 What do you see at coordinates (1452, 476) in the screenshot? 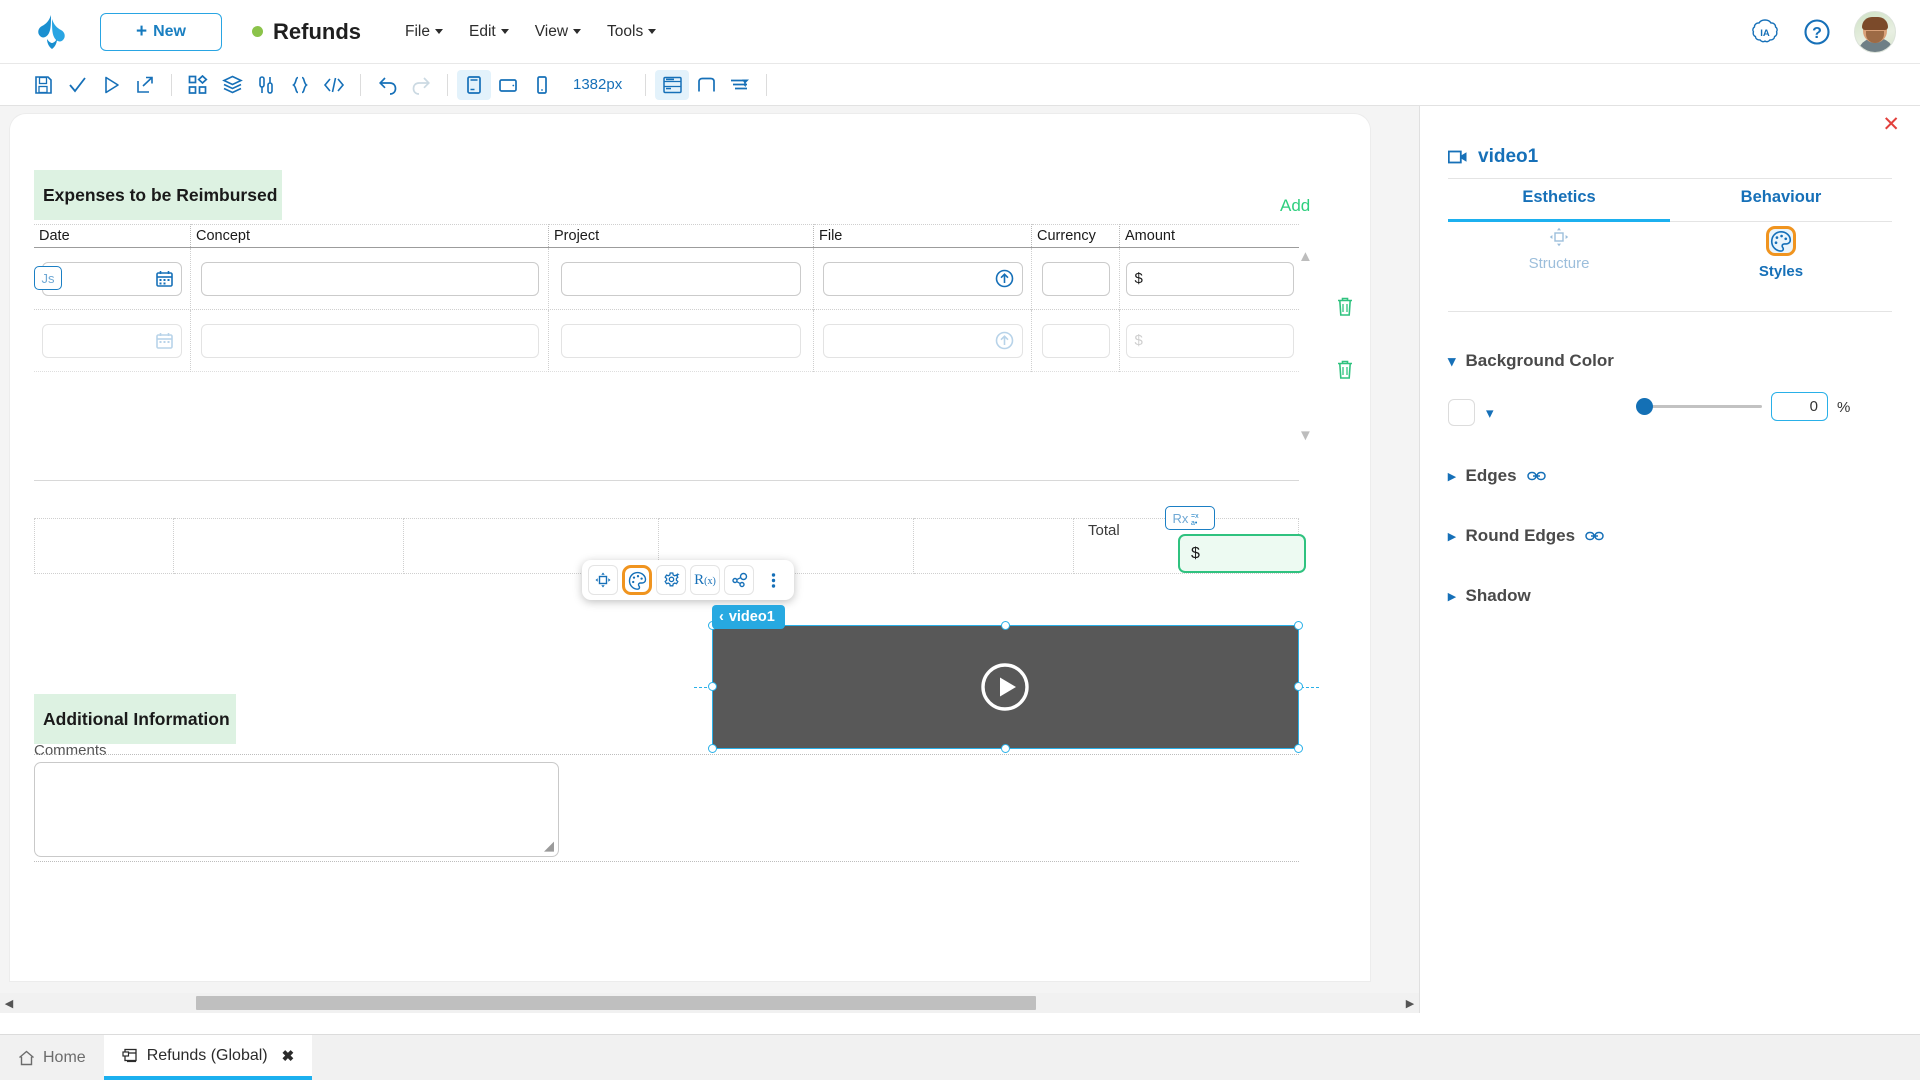
I see `chevron-right-icon: ▸` at bounding box center [1452, 476].